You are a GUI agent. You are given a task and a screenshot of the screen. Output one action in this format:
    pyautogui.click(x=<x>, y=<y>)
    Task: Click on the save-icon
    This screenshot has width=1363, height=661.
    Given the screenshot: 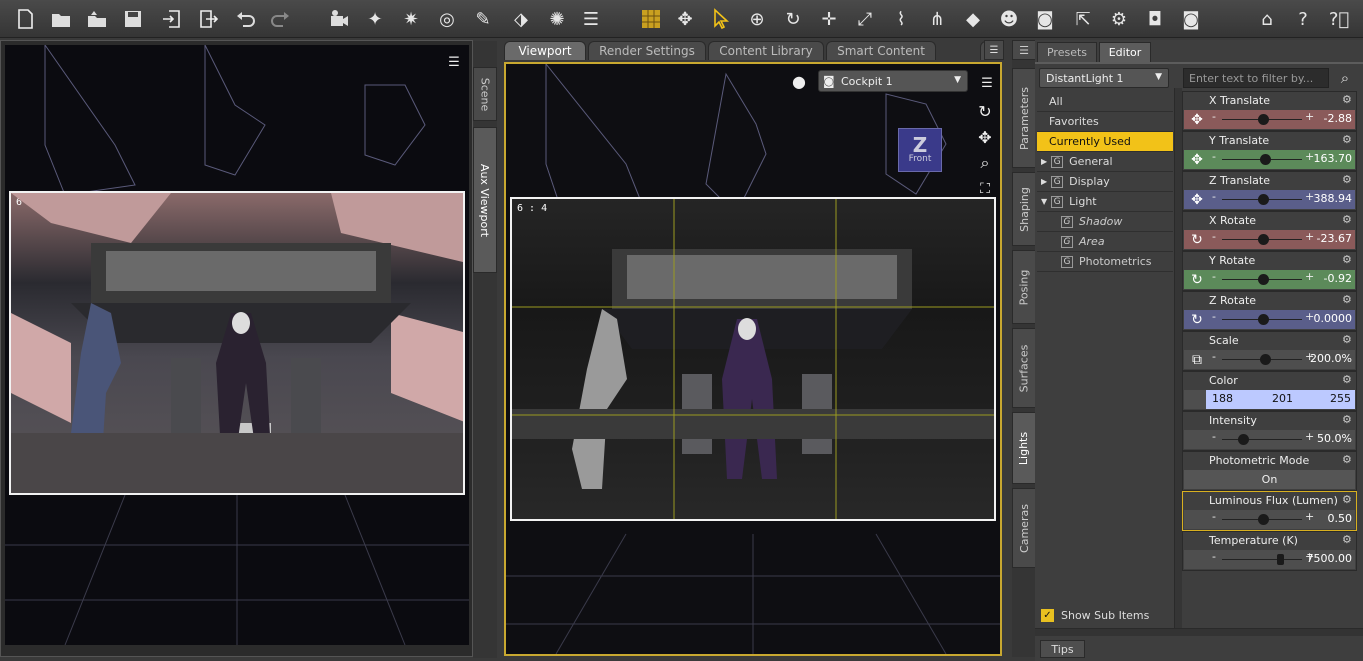 What is the action you would take?
    pyautogui.click(x=133, y=19)
    